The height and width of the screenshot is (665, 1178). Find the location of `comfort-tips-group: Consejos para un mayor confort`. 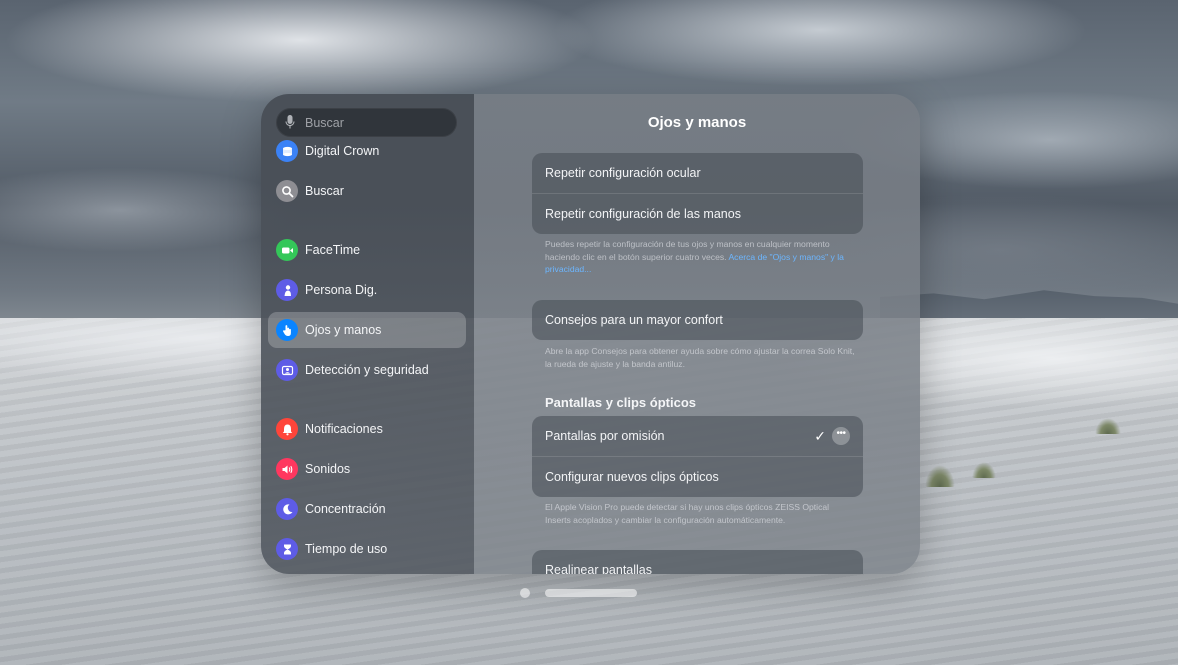

comfort-tips-group: Consejos para un mayor confort is located at coordinates (697, 320).